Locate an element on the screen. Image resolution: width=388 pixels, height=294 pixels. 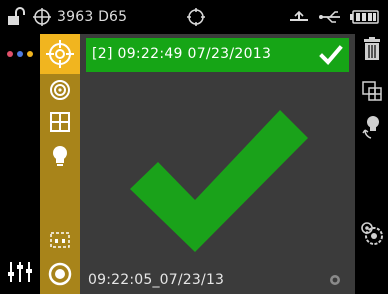
sample-tool is located at coordinates (60, 90).